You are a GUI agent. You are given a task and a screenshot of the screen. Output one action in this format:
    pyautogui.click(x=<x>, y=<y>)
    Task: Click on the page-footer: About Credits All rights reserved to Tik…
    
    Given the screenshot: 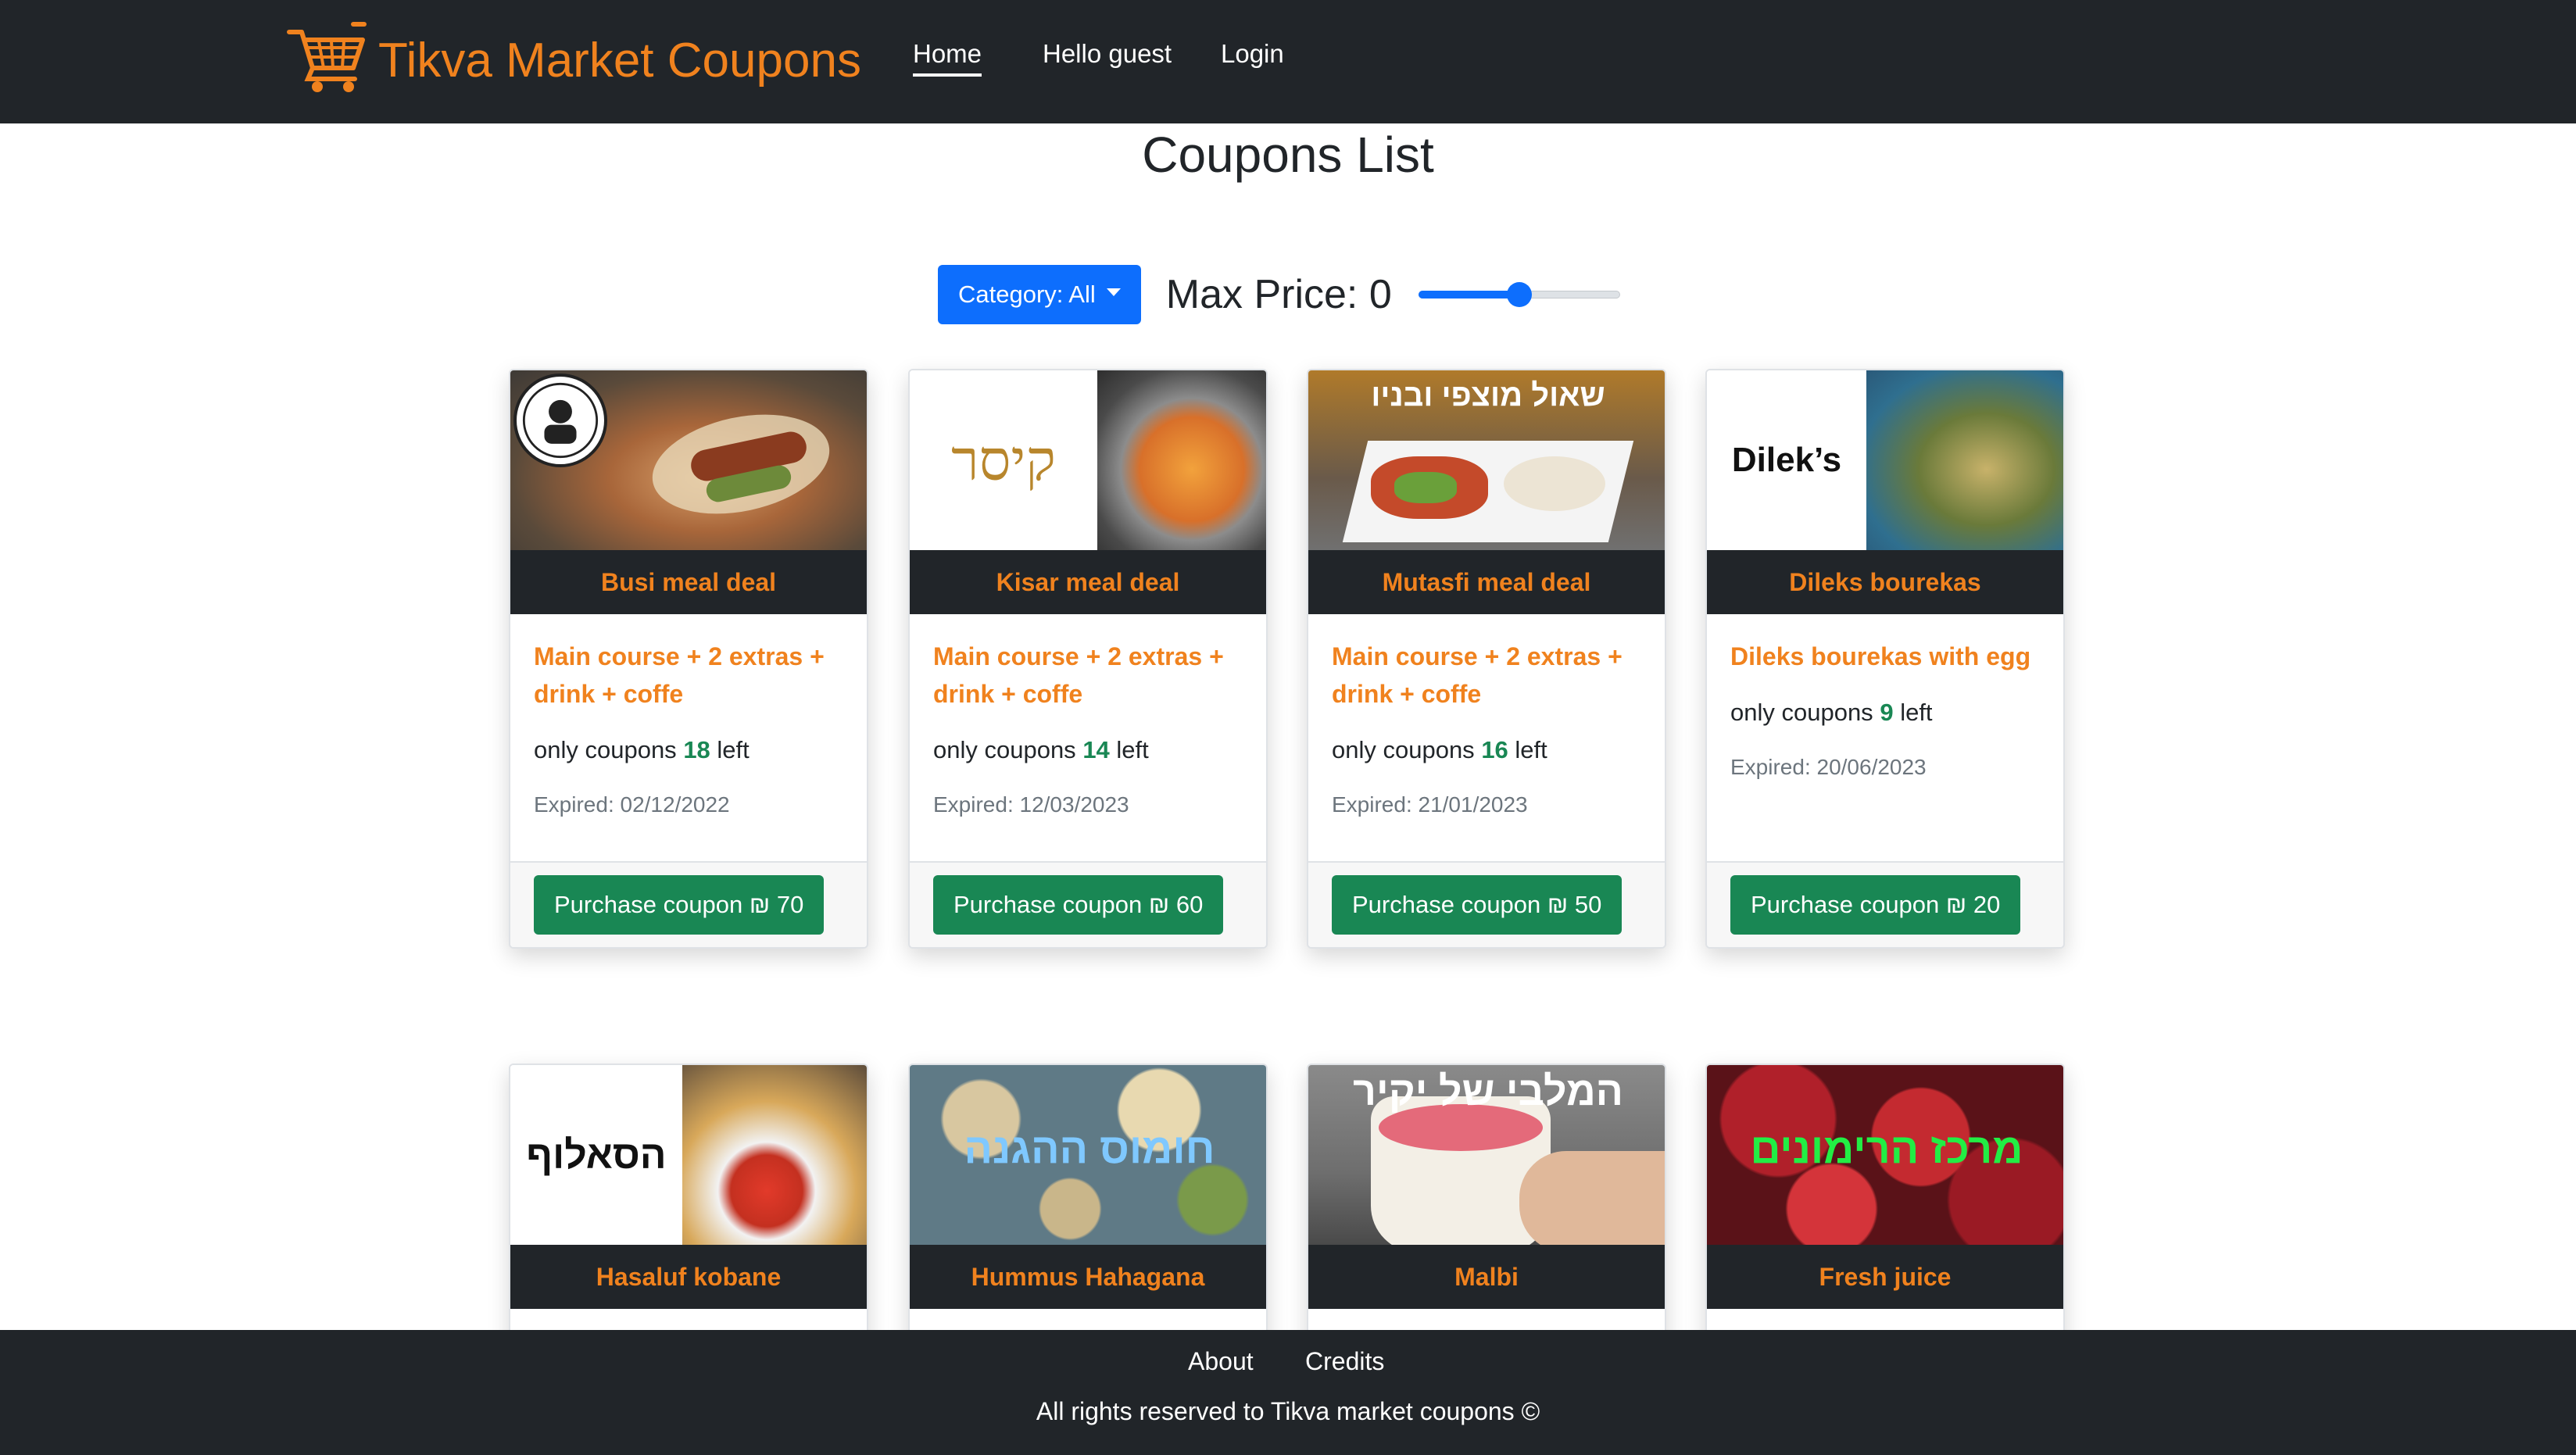 What is the action you would take?
    pyautogui.click(x=1288, y=1392)
    